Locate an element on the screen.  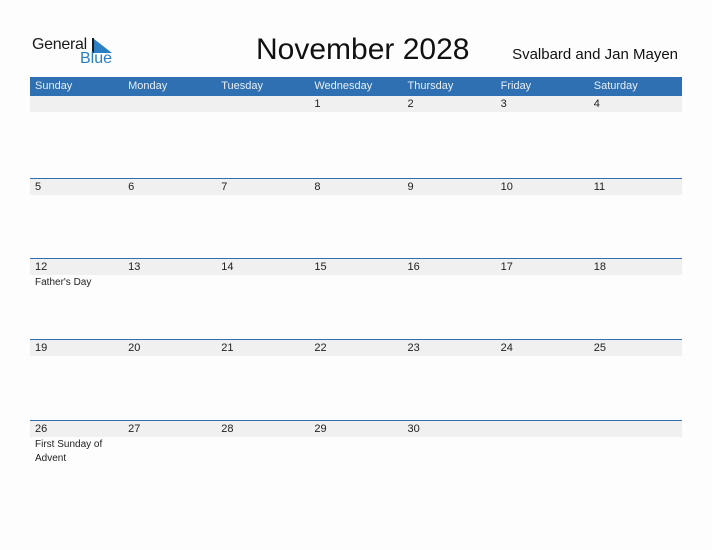
day-number: 7 is located at coordinates (224, 187).